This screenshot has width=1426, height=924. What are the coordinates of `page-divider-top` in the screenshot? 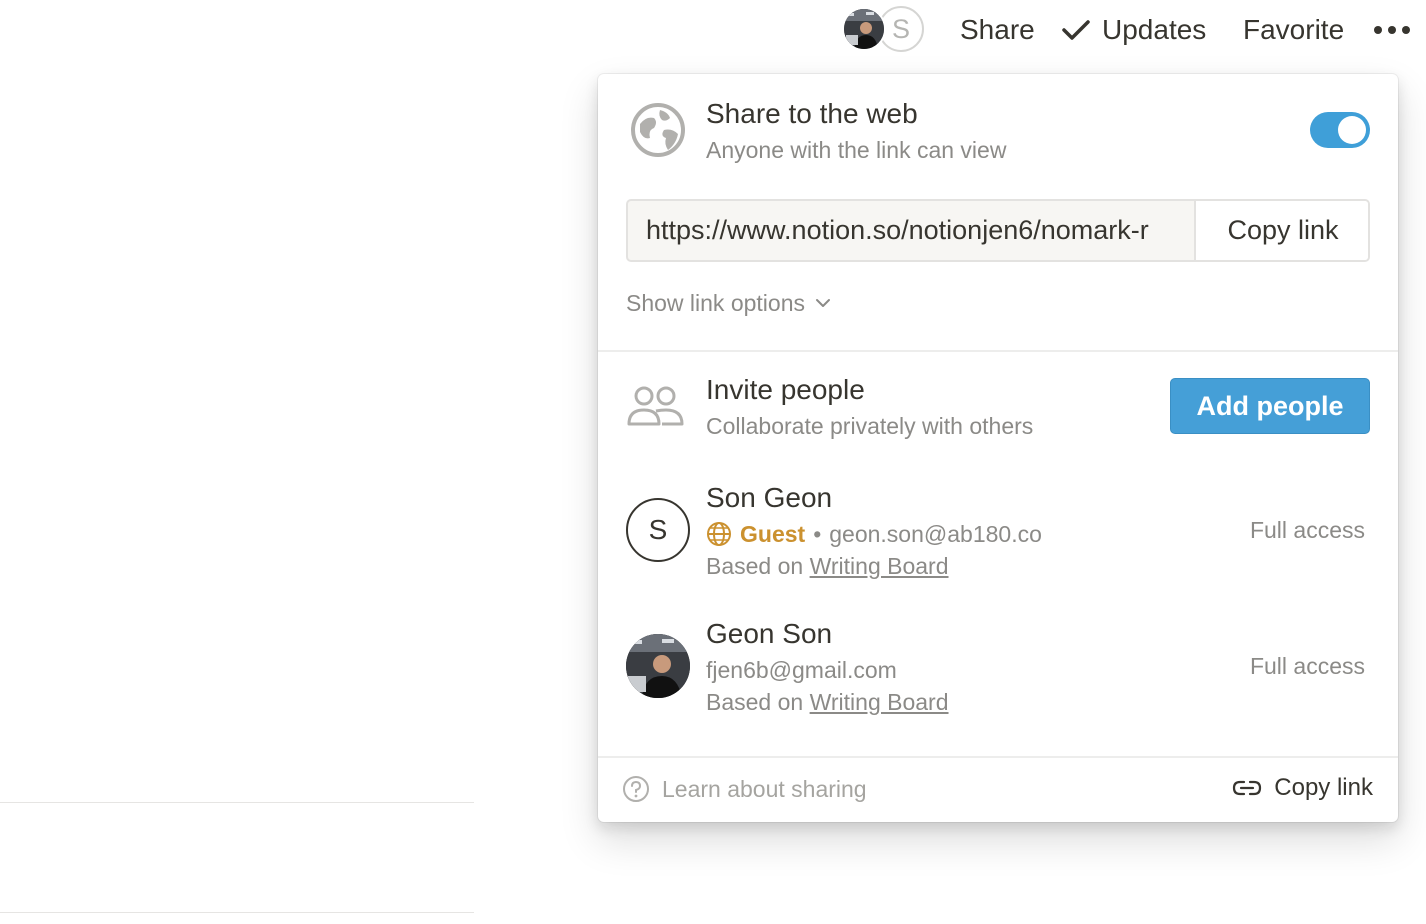 It's located at (237, 802).